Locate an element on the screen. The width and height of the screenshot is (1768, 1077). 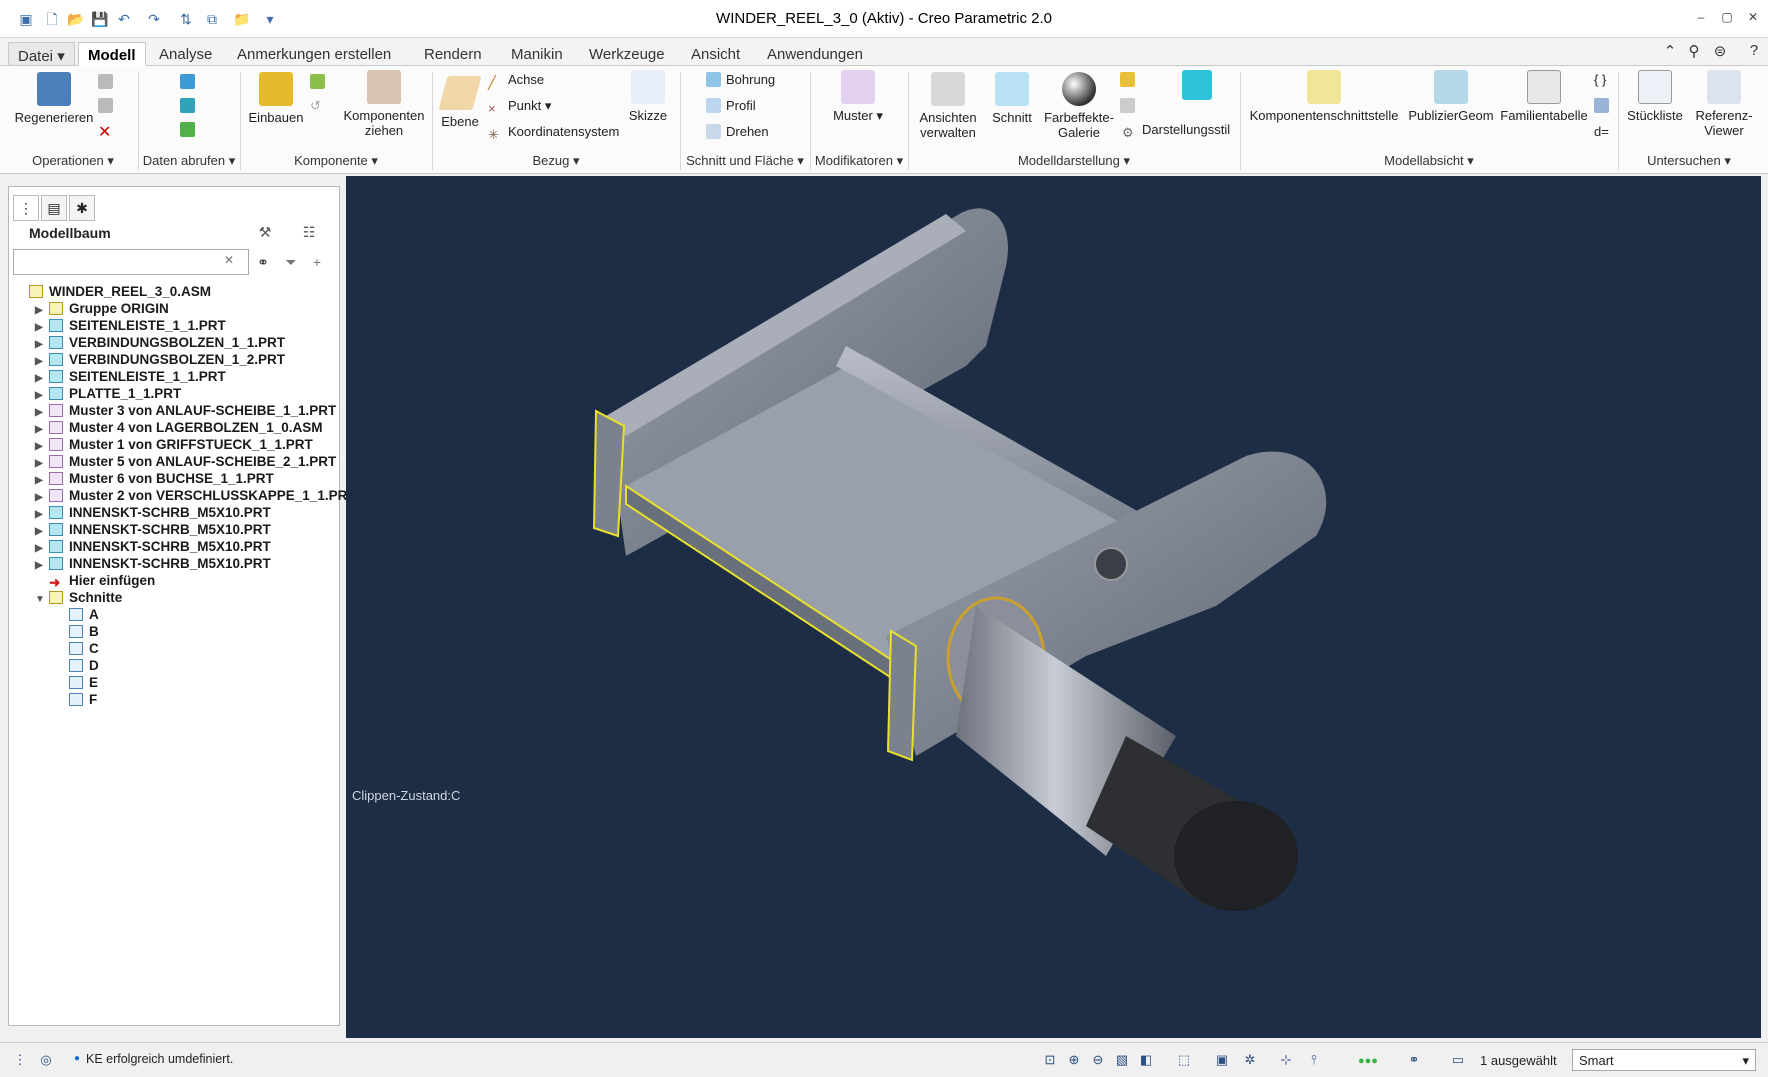
farbeffekte-galerie-button: Farbeffekte-Galerie is located at coordinates (1079, 106).